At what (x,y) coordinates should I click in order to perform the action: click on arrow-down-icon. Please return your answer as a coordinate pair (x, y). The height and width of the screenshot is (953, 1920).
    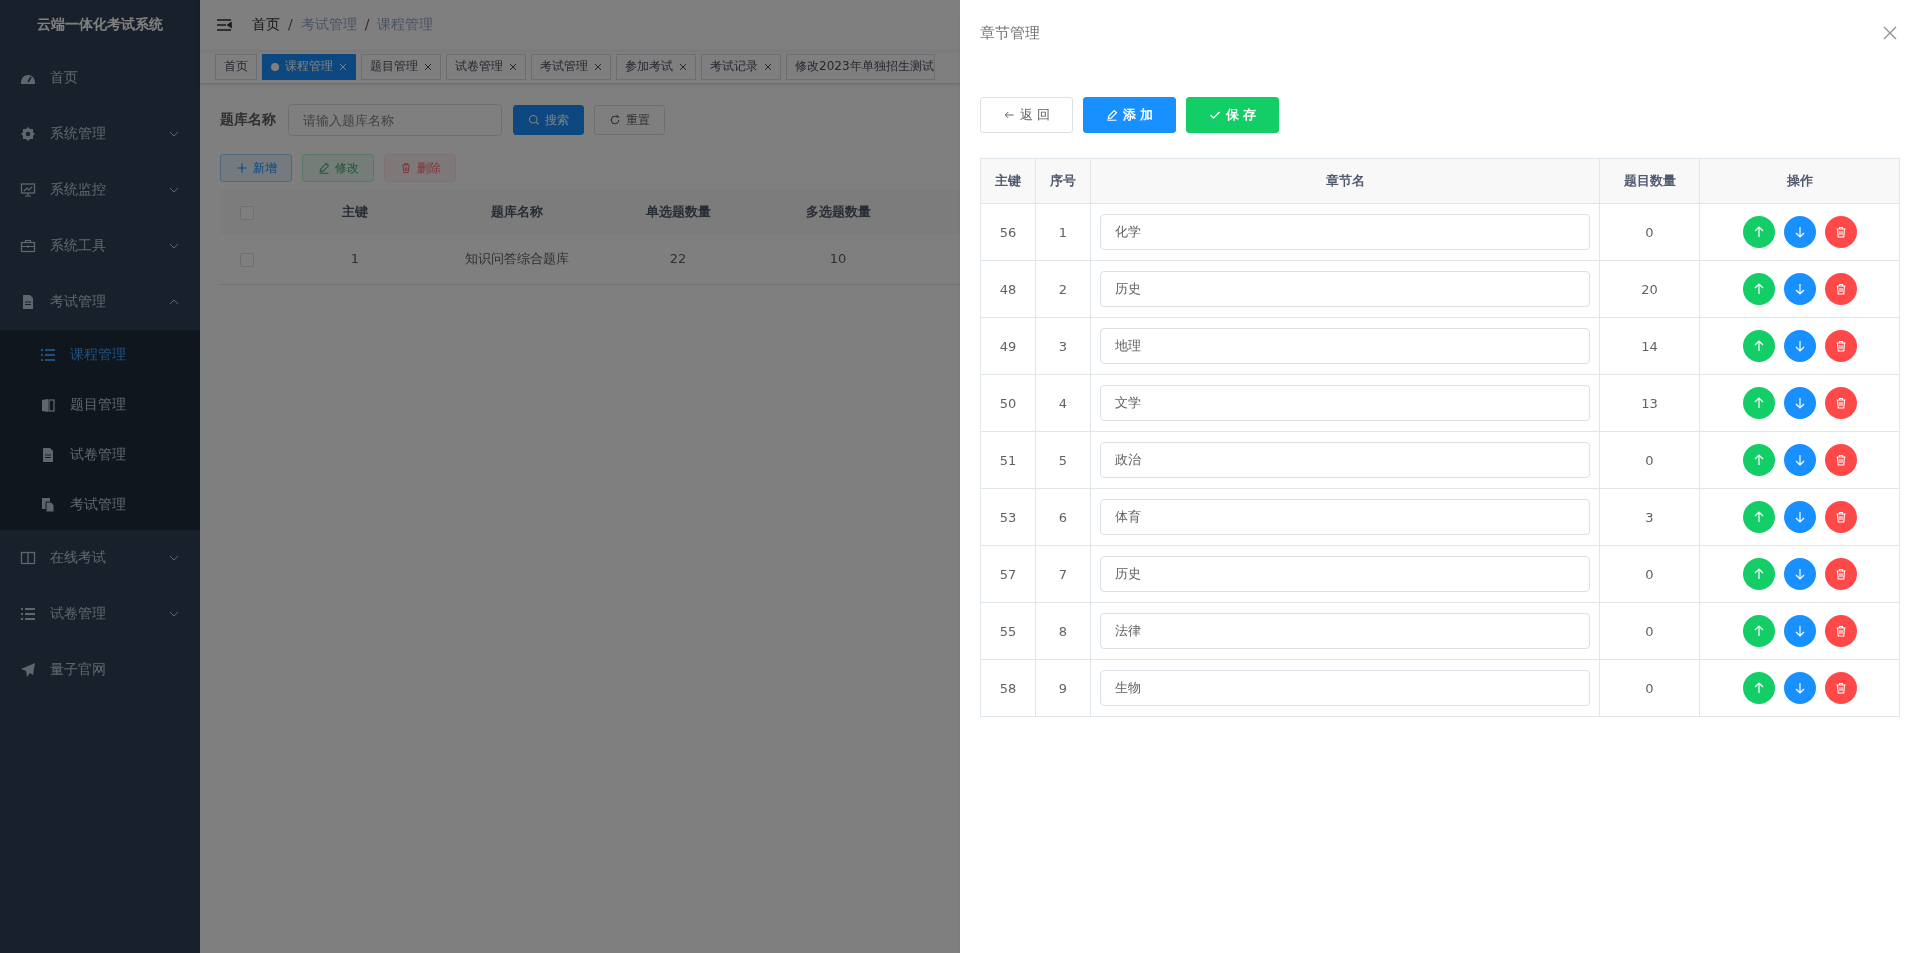
    Looking at the image, I should click on (1799, 517).